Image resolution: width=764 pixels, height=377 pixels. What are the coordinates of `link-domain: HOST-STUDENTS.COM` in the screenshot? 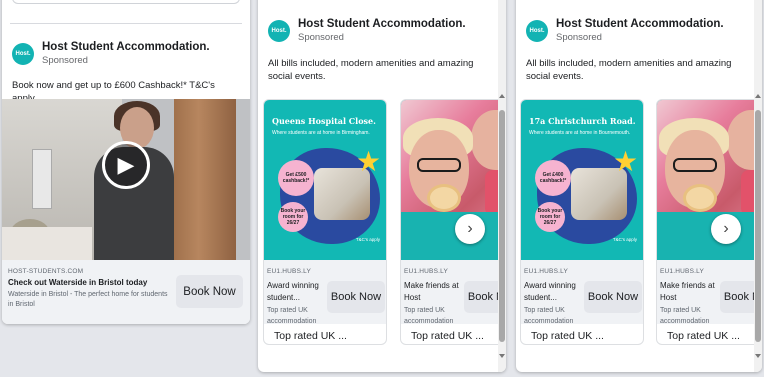 It's located at (46, 271).